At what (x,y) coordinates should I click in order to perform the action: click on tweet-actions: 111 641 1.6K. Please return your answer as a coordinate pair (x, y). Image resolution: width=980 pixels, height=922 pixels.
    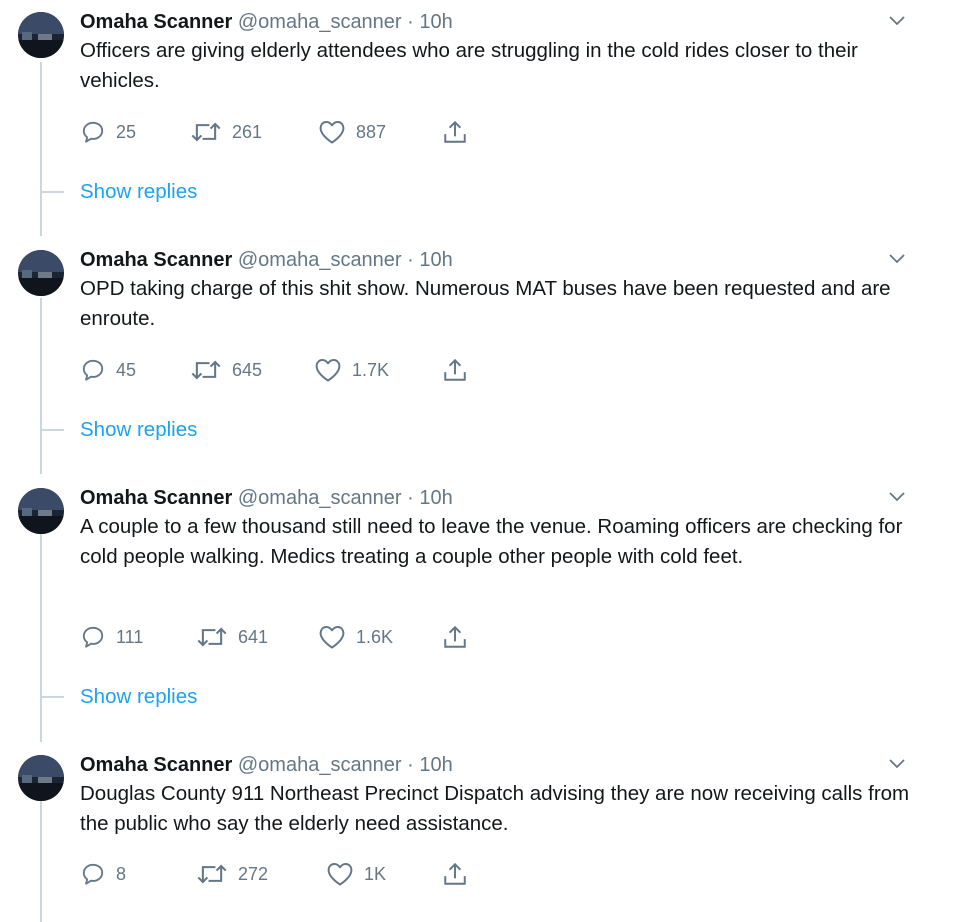
    Looking at the image, I should click on (330, 637).